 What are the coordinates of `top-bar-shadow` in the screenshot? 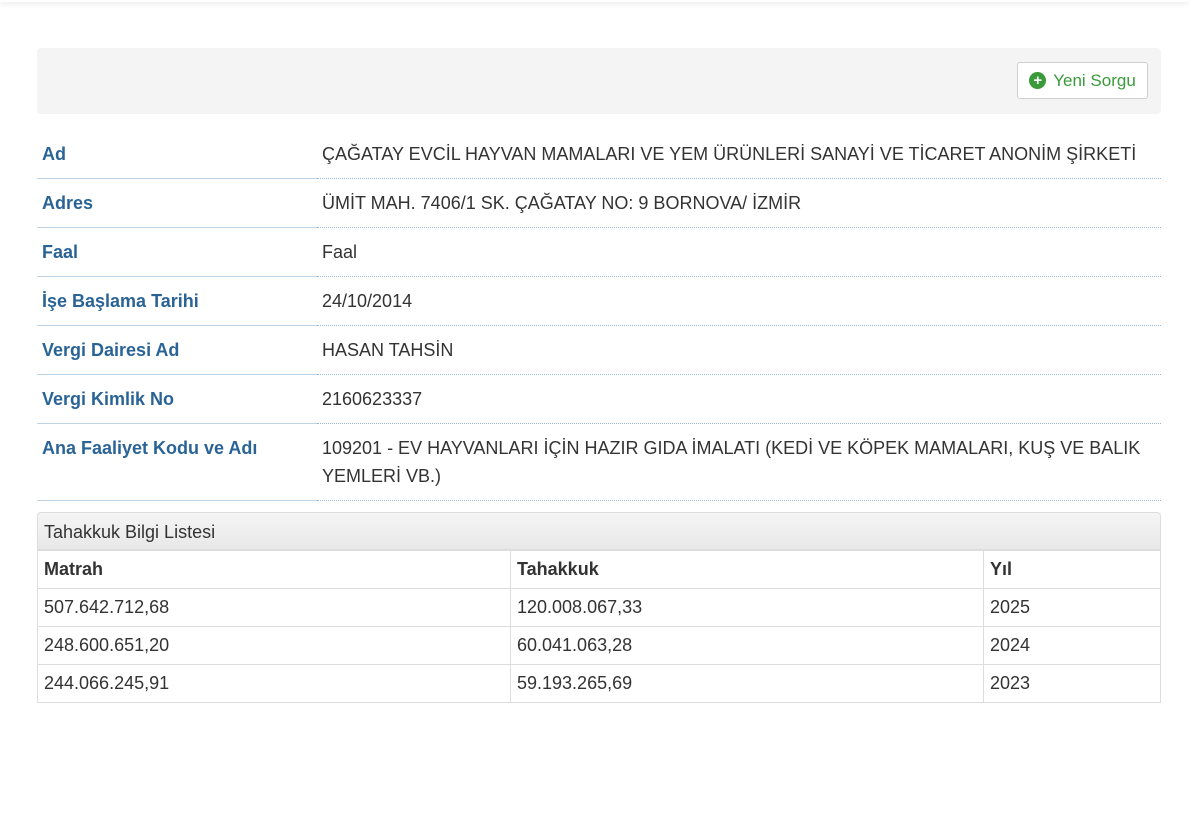 It's located at (594, 1).